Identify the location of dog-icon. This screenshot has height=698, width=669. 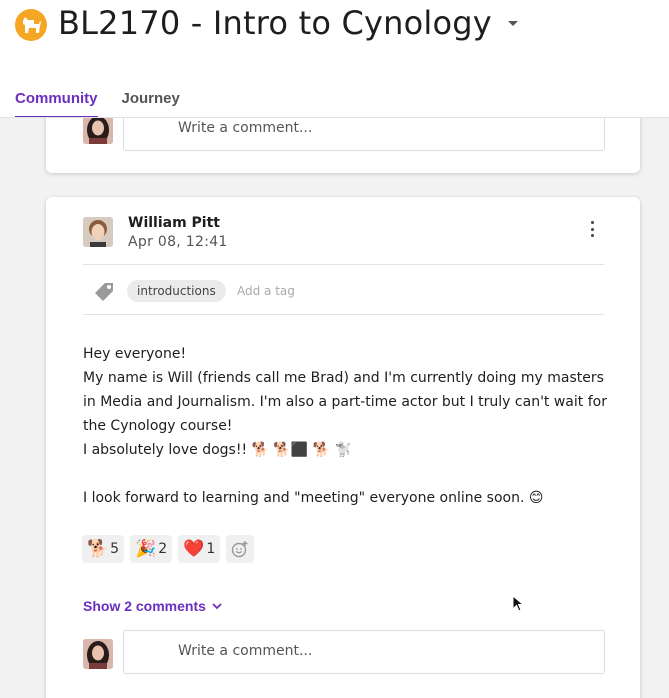
(31, 25).